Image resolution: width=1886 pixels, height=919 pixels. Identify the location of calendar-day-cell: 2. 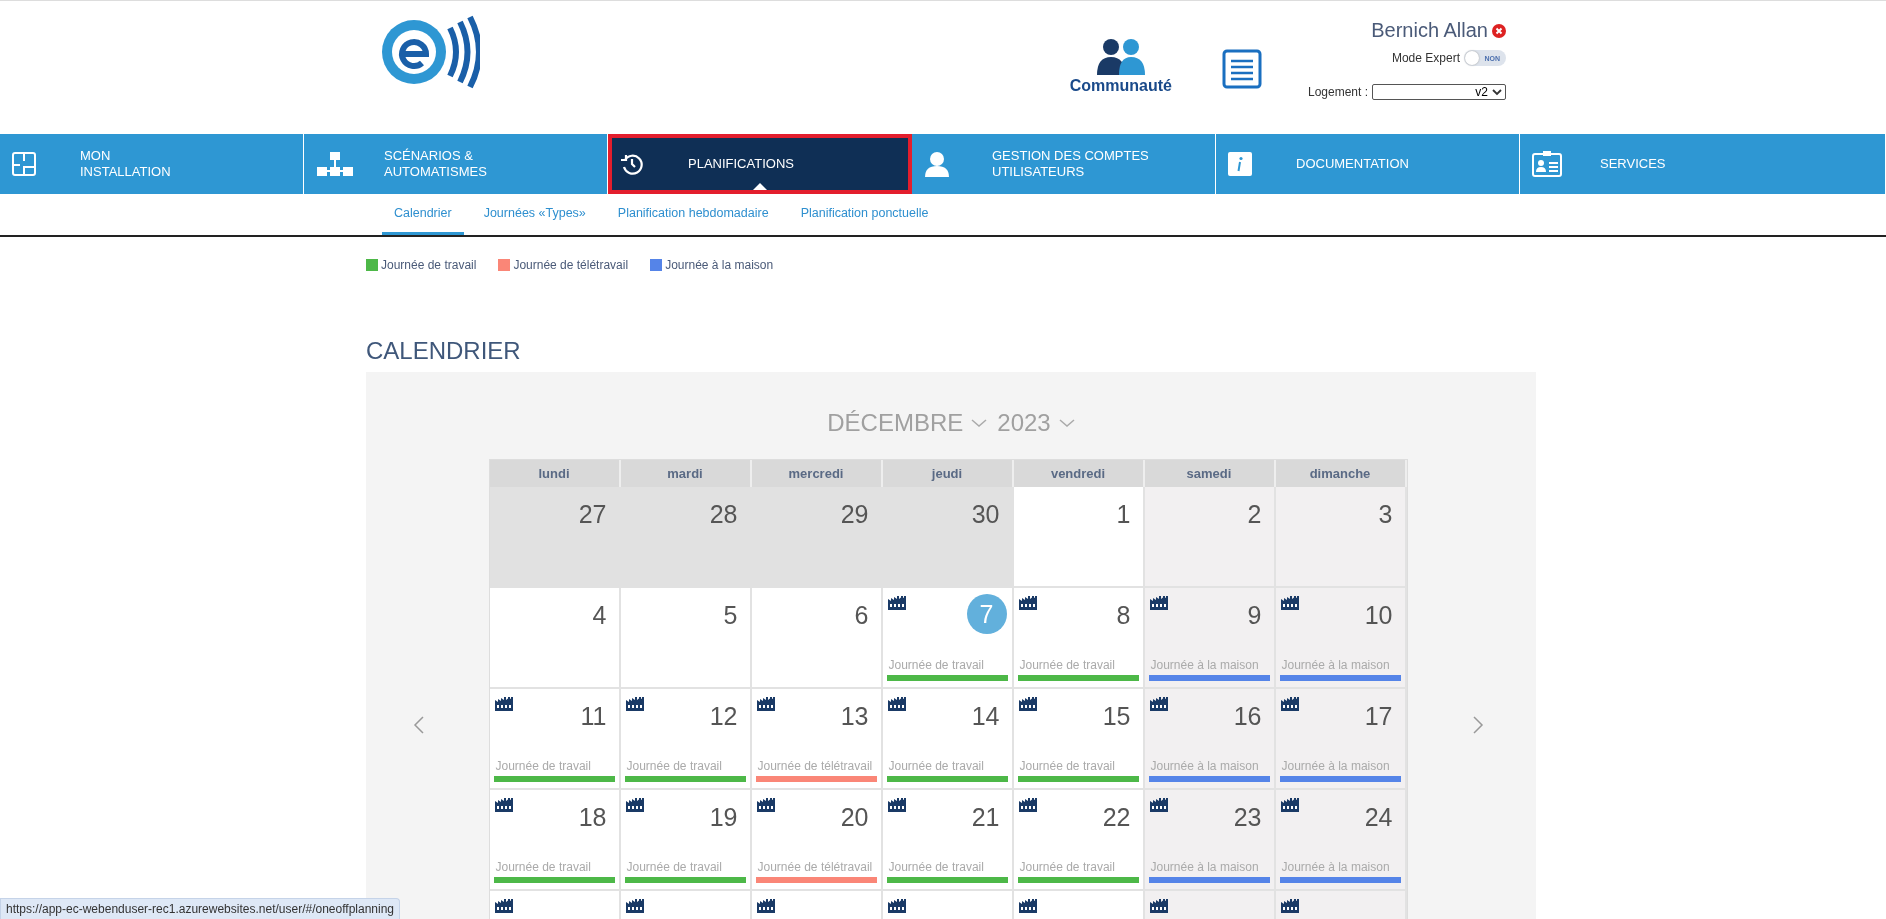
(1210, 537).